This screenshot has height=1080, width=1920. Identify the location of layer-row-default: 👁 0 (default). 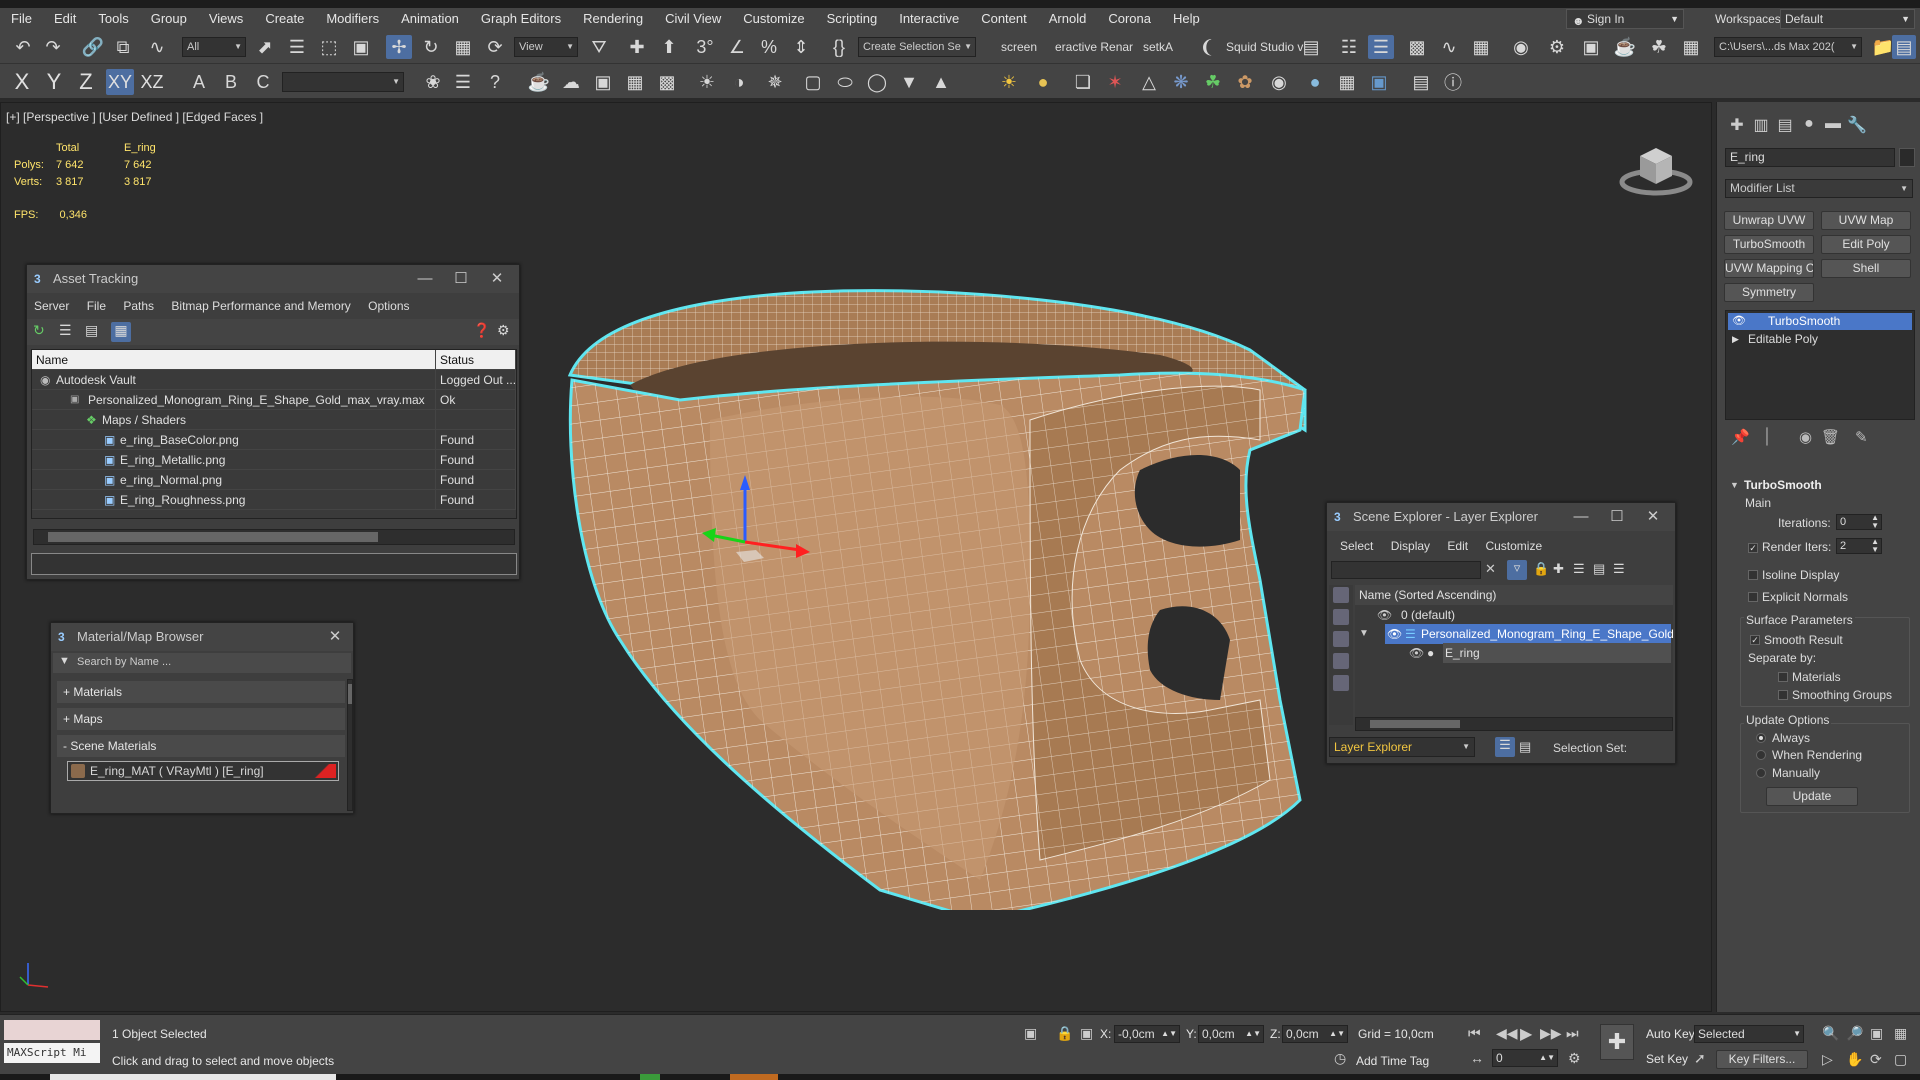
(1514, 615).